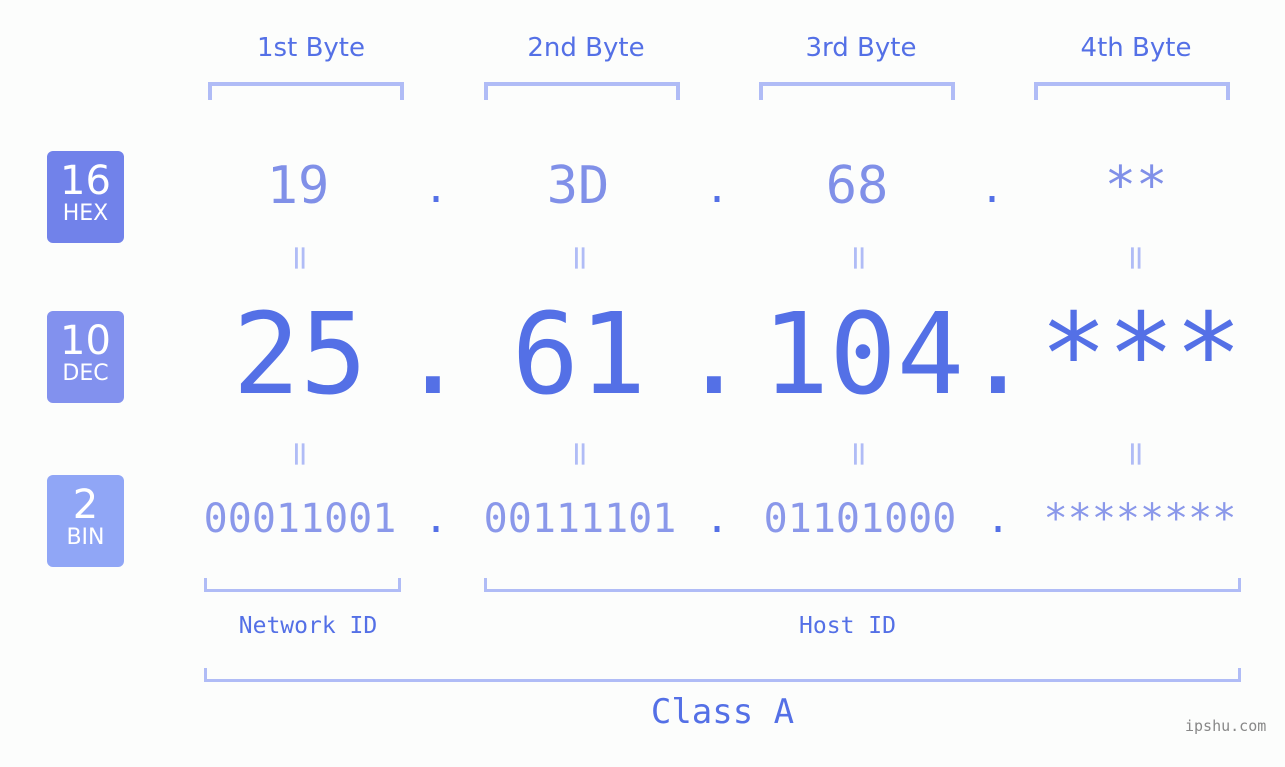 The height and width of the screenshot is (767, 1285). I want to click on bin-badge-label: BIN, so click(85, 537).